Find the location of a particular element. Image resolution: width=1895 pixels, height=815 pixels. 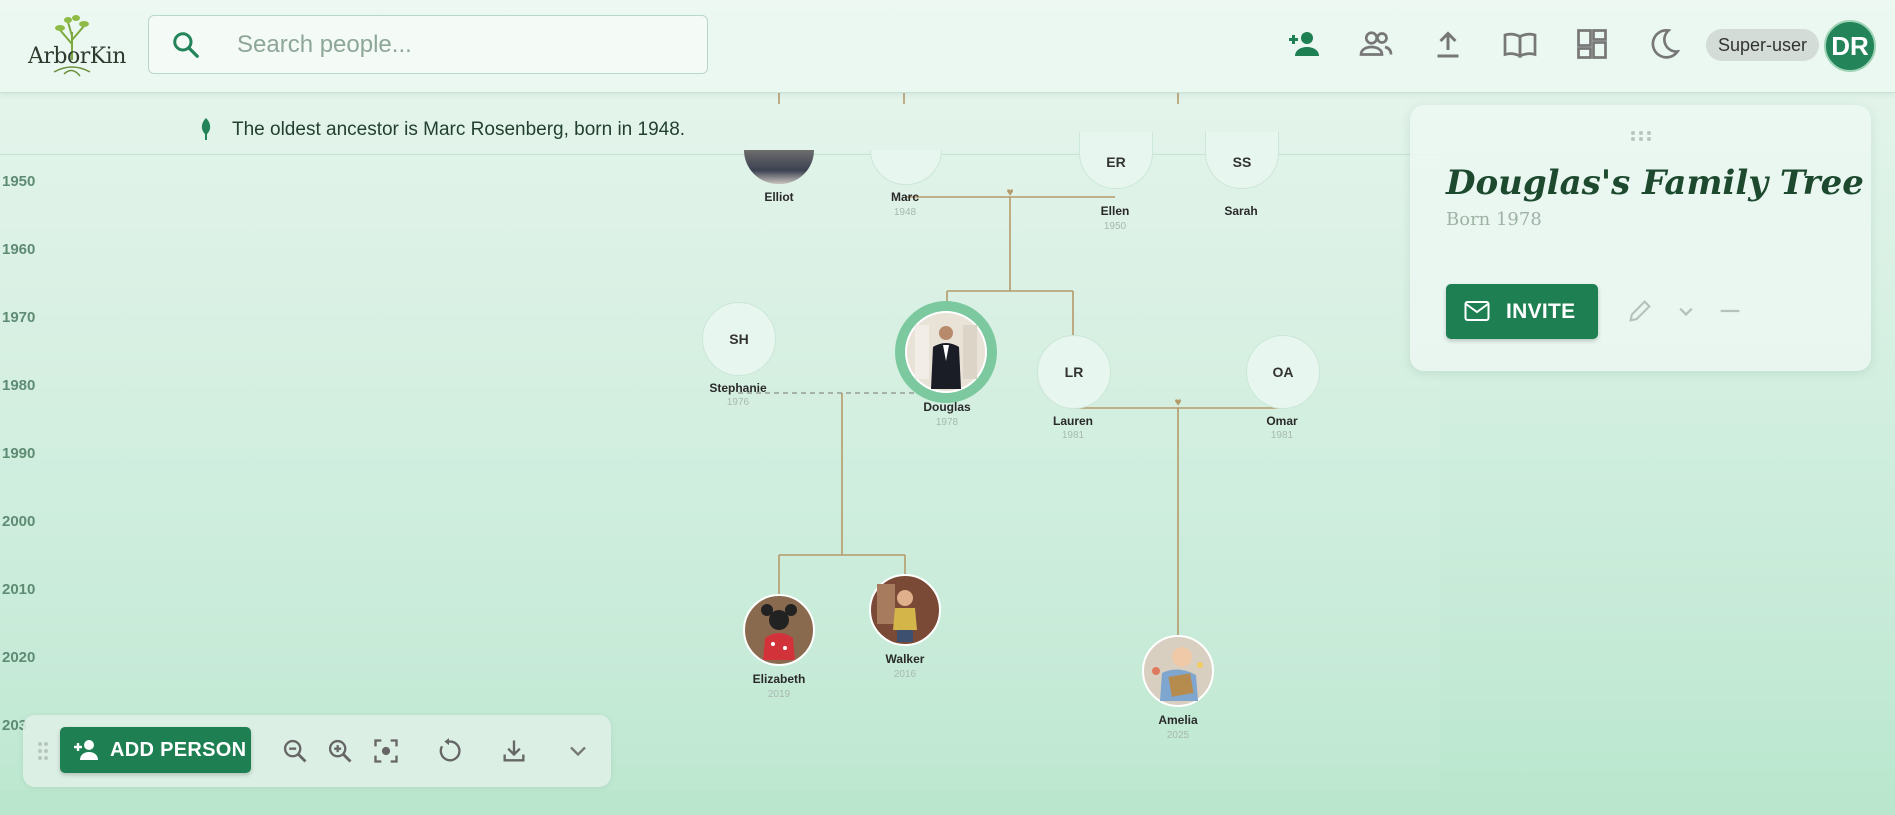

timeline-year: 1960 is located at coordinates (19, 249).